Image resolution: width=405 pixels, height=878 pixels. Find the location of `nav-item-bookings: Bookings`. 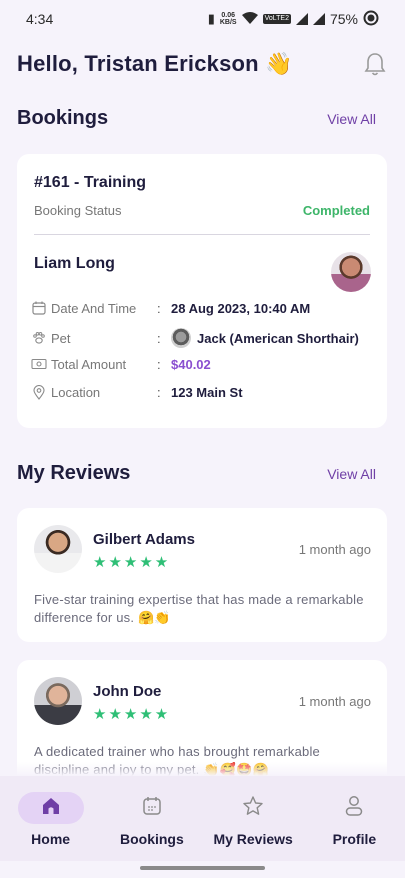

nav-item-bookings: Bookings is located at coordinates (152, 811).